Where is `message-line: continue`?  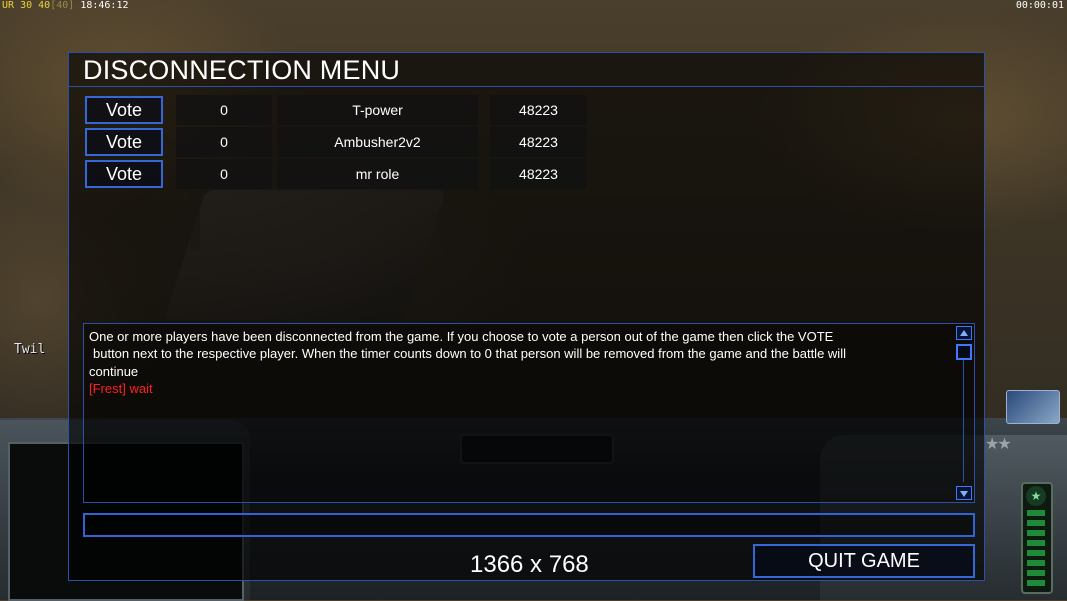
message-line: continue is located at coordinates (114, 371).